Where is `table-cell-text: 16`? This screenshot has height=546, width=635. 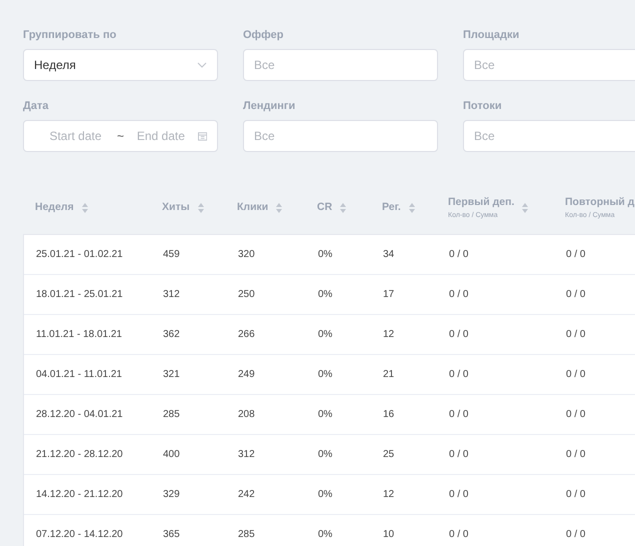 table-cell-text: 16 is located at coordinates (389, 415).